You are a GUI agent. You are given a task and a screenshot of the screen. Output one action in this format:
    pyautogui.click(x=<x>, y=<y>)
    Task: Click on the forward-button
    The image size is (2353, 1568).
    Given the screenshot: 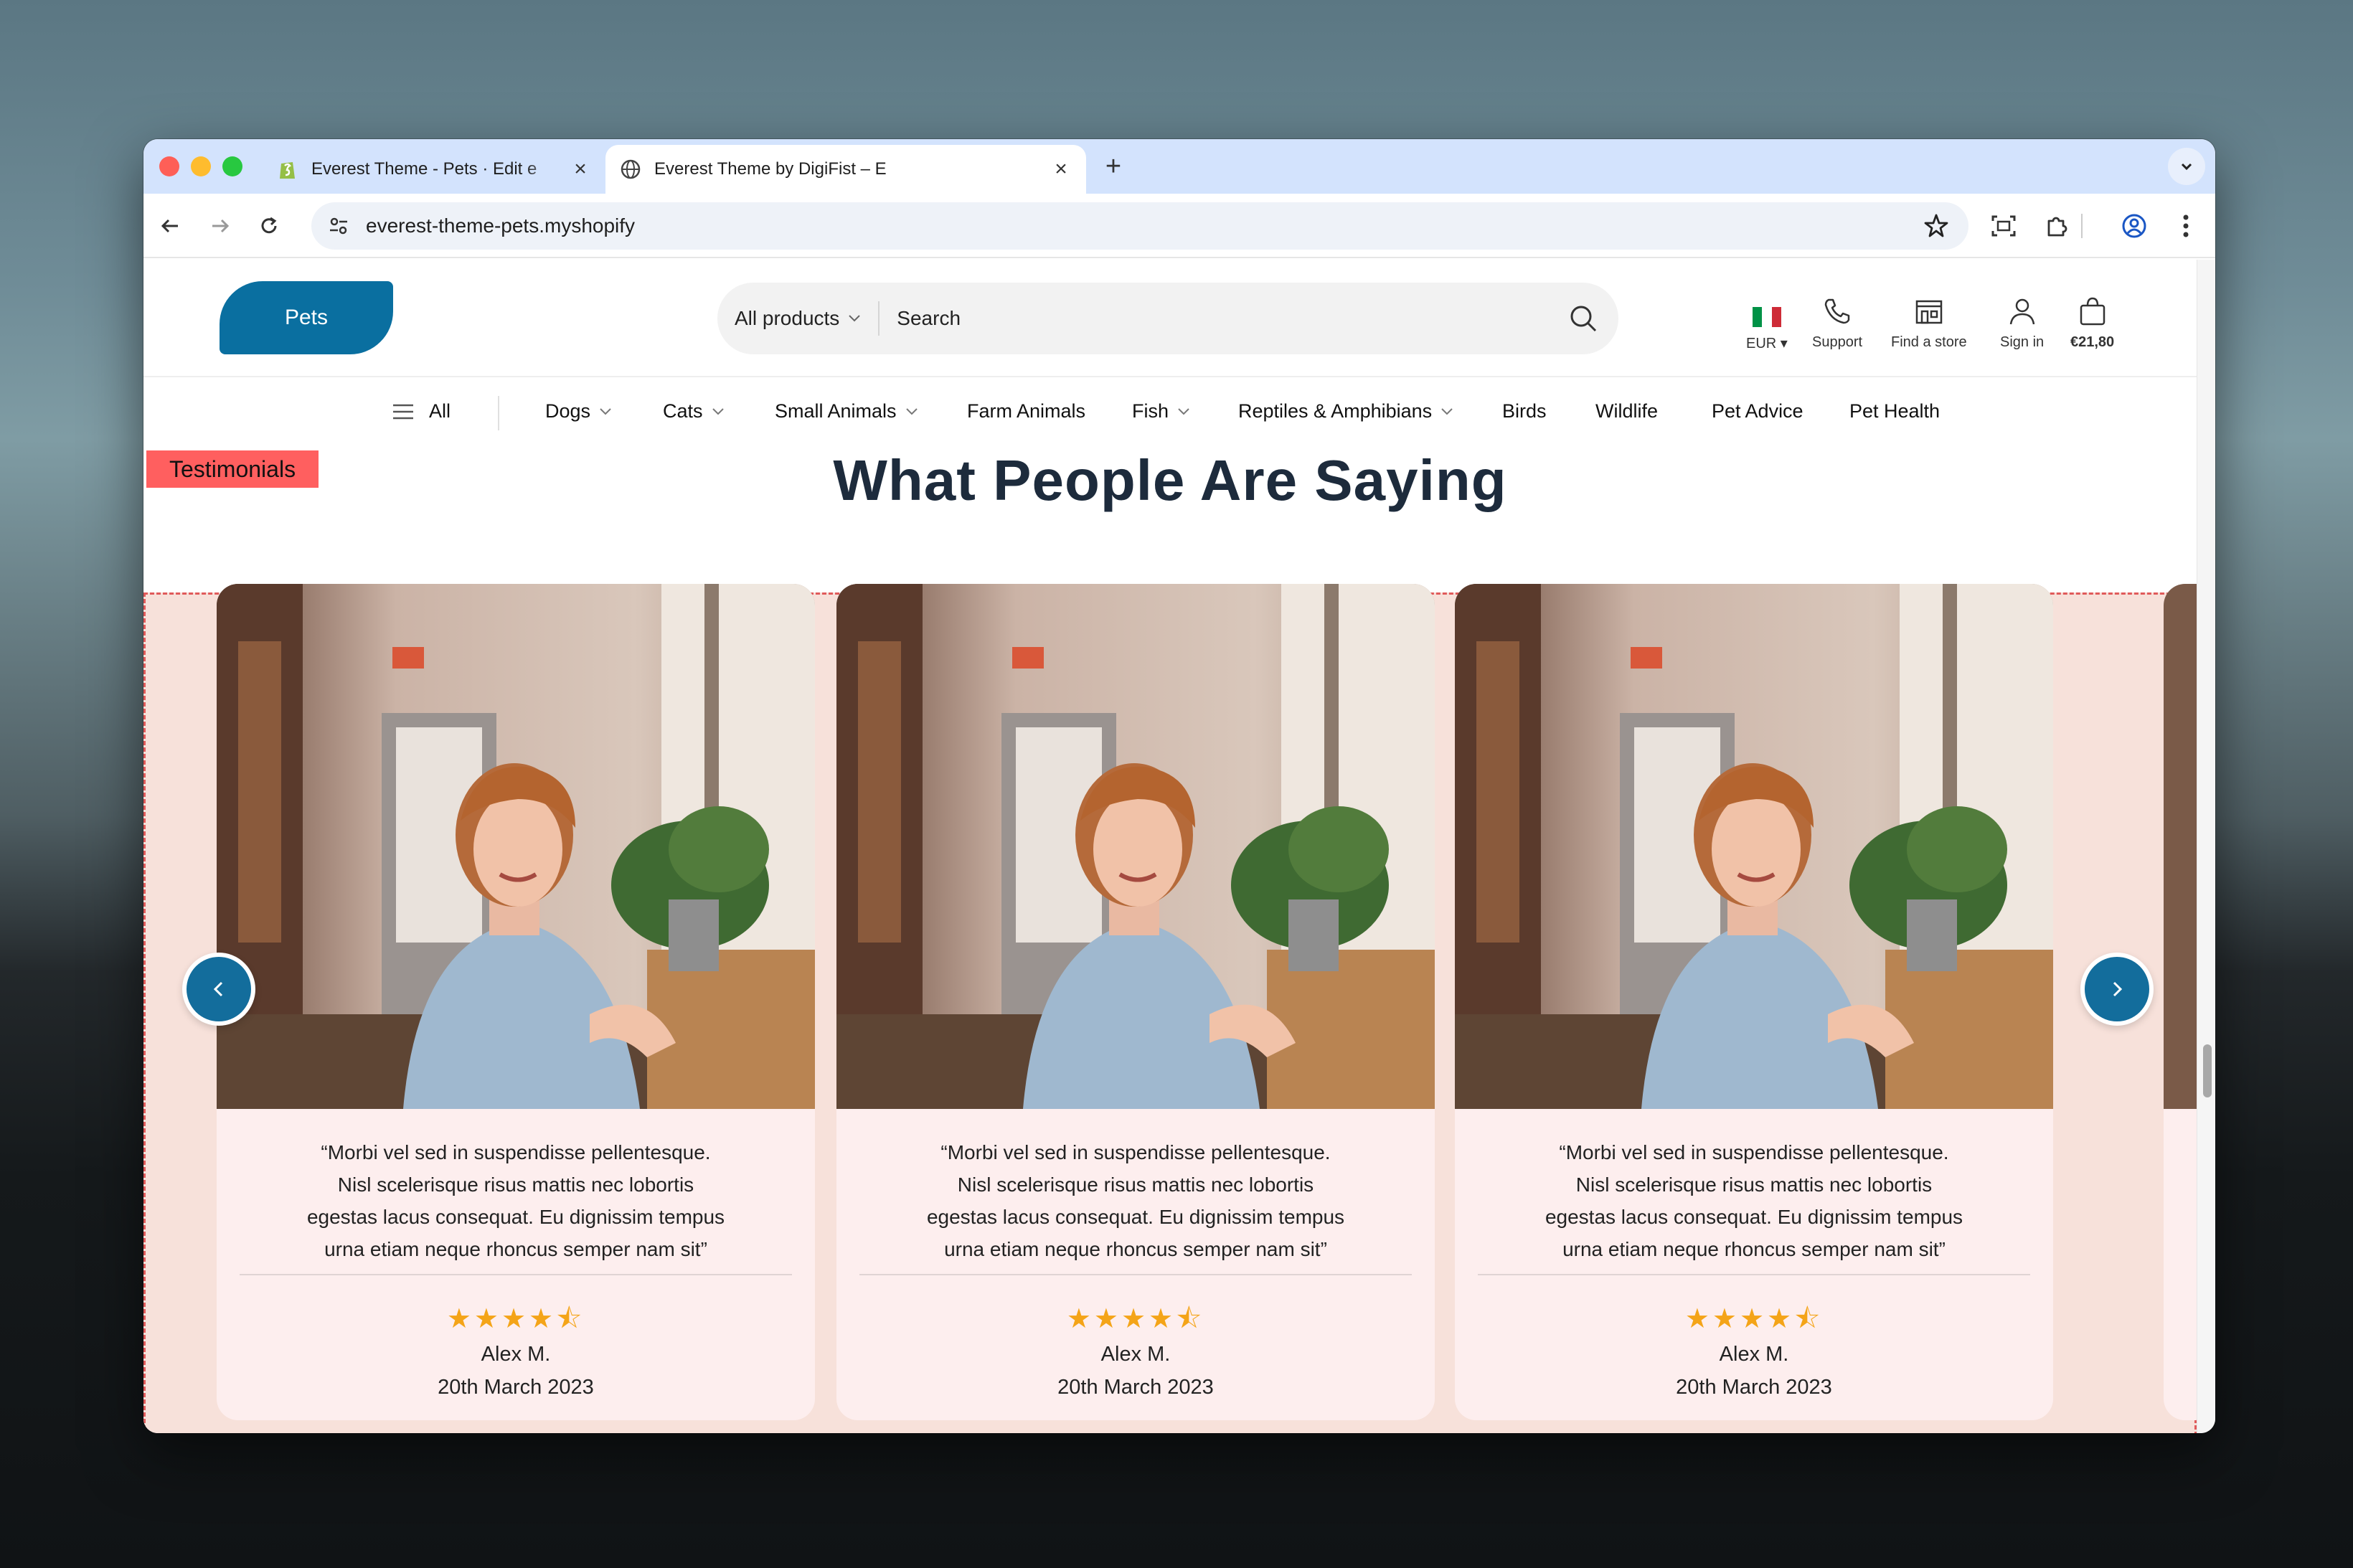 What is the action you would take?
    pyautogui.click(x=221, y=226)
    